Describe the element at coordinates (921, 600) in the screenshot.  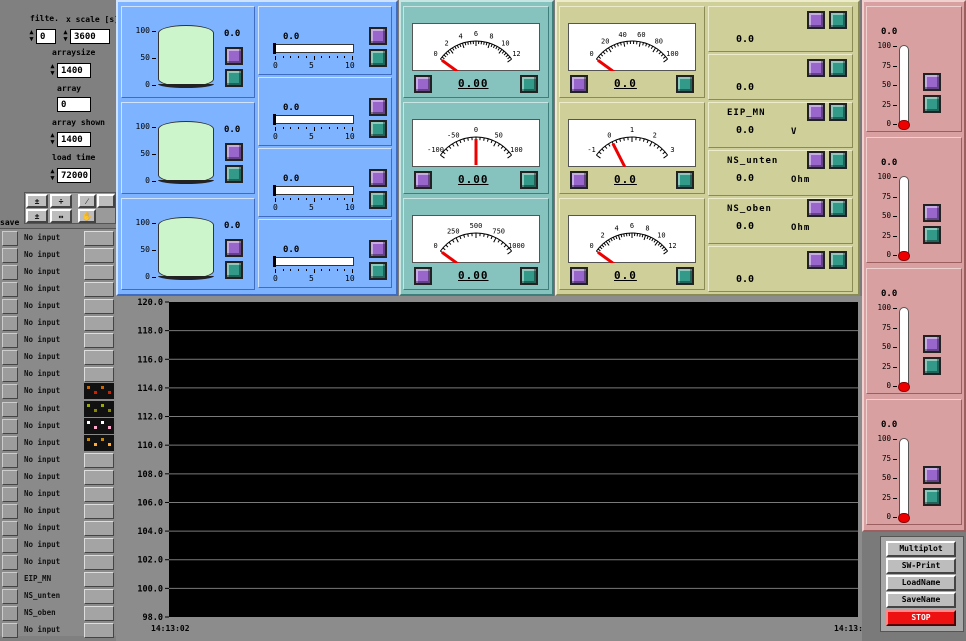
I see `savename-button: SaveName` at that location.